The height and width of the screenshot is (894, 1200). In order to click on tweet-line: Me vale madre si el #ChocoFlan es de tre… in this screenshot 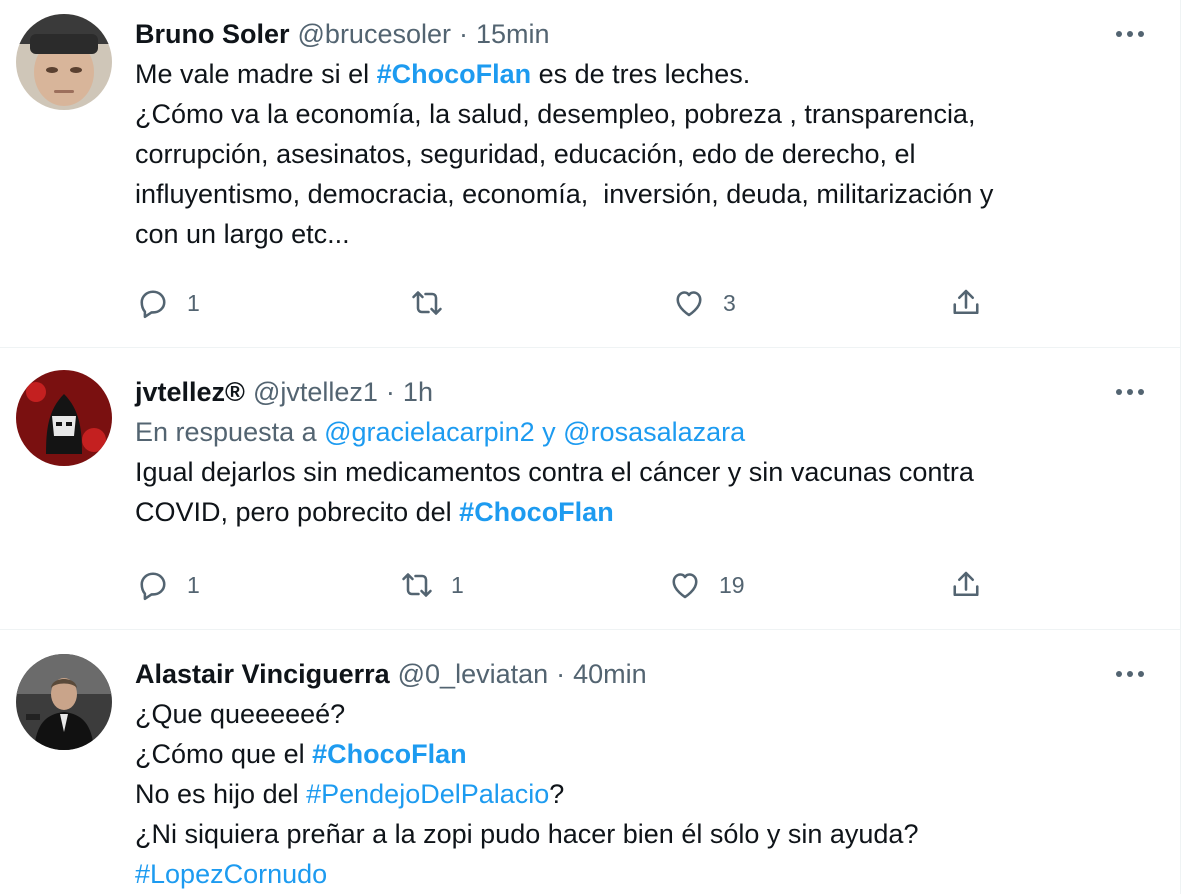, I will do `click(630, 74)`.